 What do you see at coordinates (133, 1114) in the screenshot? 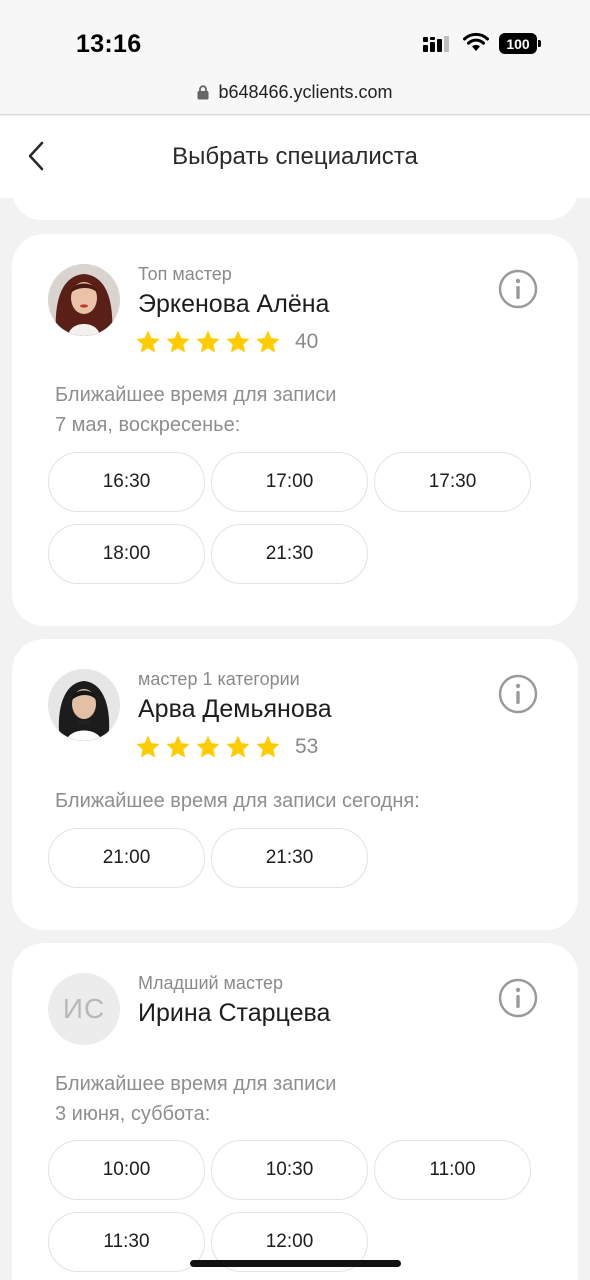
I see `nearest-date-text: 3 июня, суббота:` at bounding box center [133, 1114].